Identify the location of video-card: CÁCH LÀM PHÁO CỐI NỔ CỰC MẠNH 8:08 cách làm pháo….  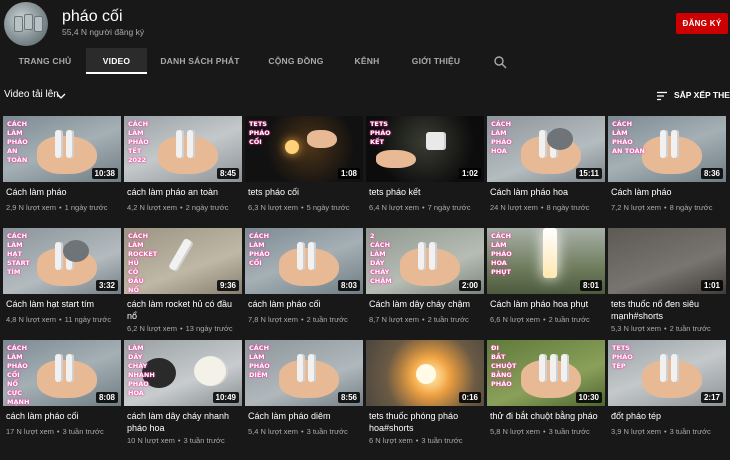
(62, 396).